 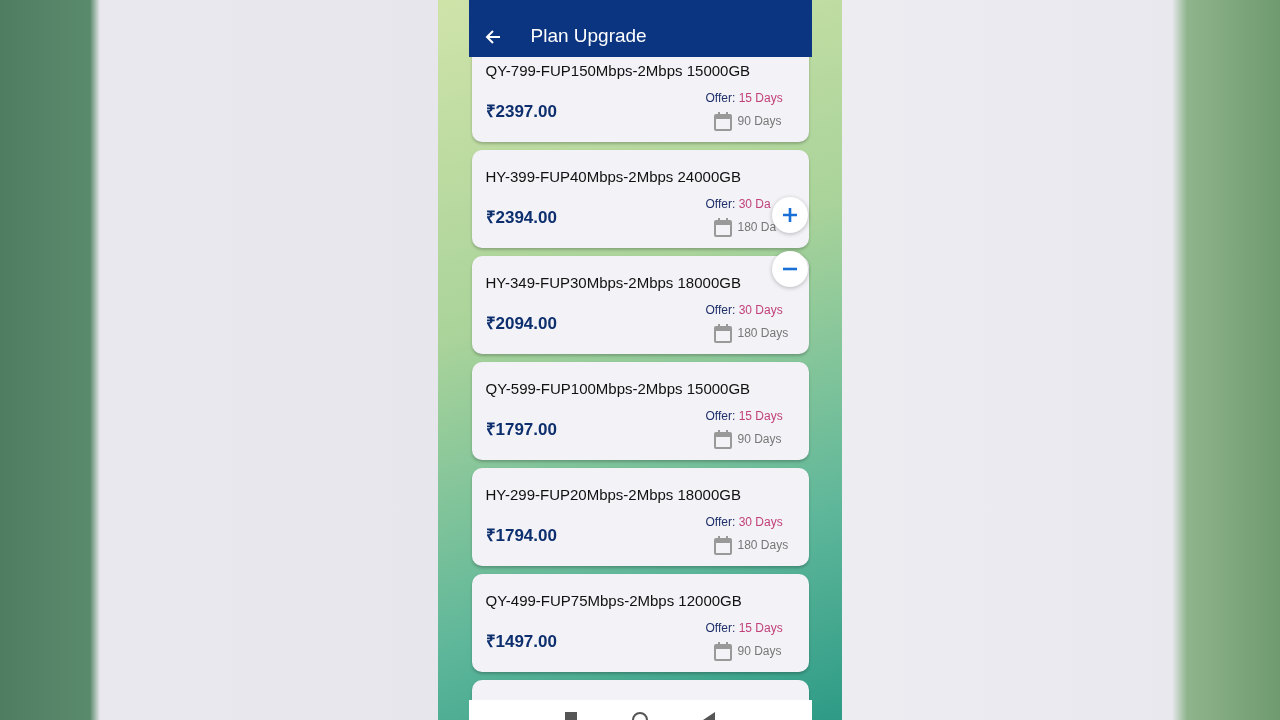 What do you see at coordinates (521, 535) in the screenshot?
I see `plan-price: ₹1794.00` at bounding box center [521, 535].